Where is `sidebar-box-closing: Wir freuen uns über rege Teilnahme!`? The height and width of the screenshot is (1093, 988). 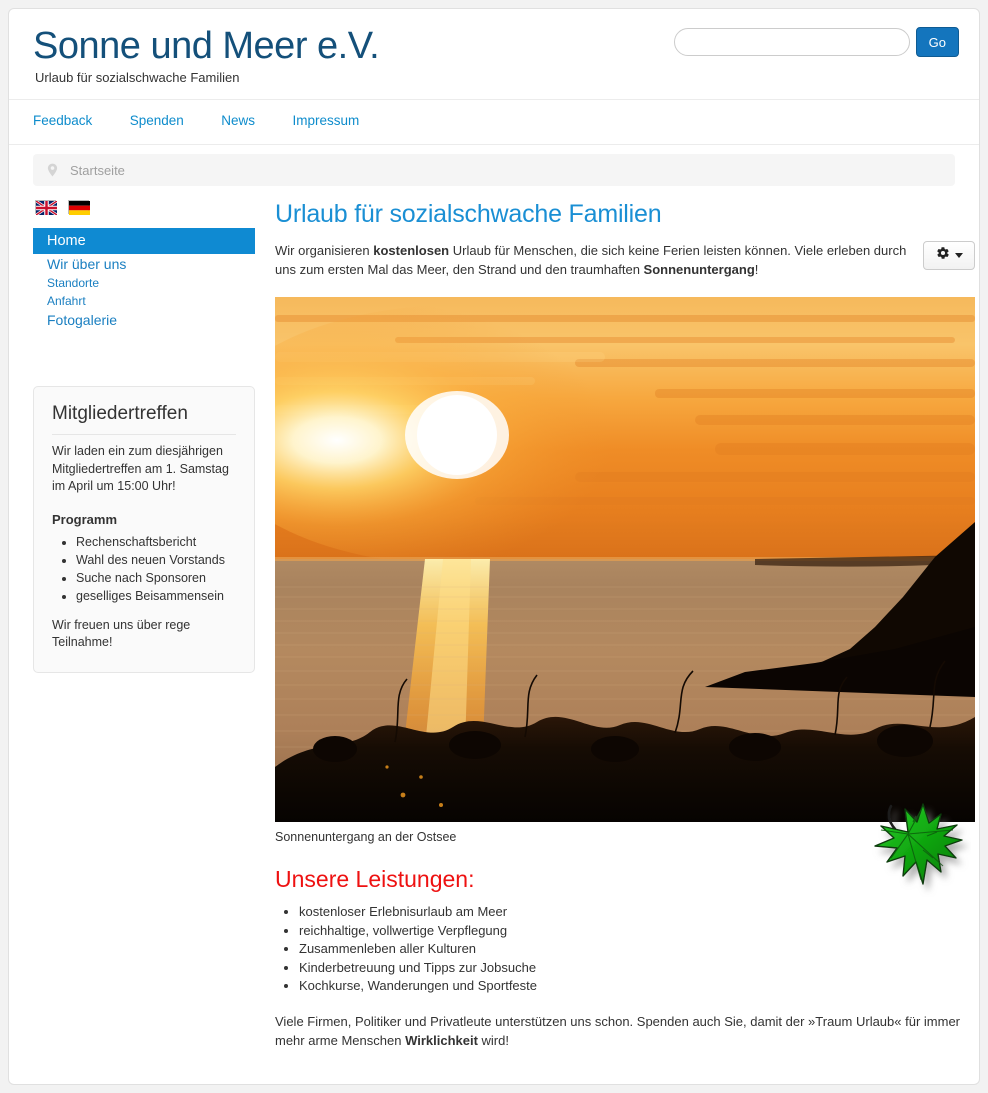 sidebar-box-closing: Wir freuen uns über rege Teilnahme! is located at coordinates (121, 633).